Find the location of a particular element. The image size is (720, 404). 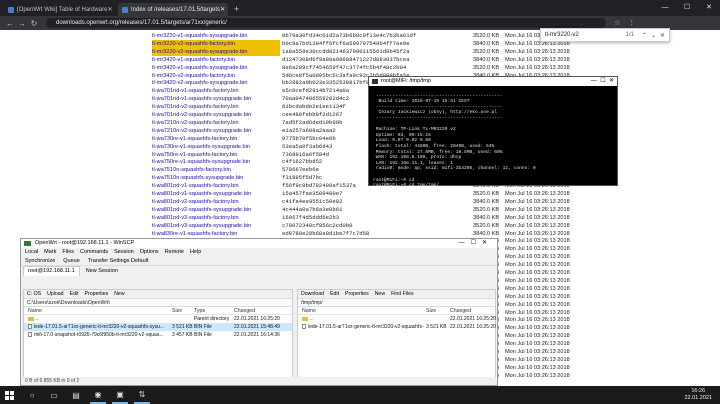

minimize-icon: — is located at coordinates (665, 8).